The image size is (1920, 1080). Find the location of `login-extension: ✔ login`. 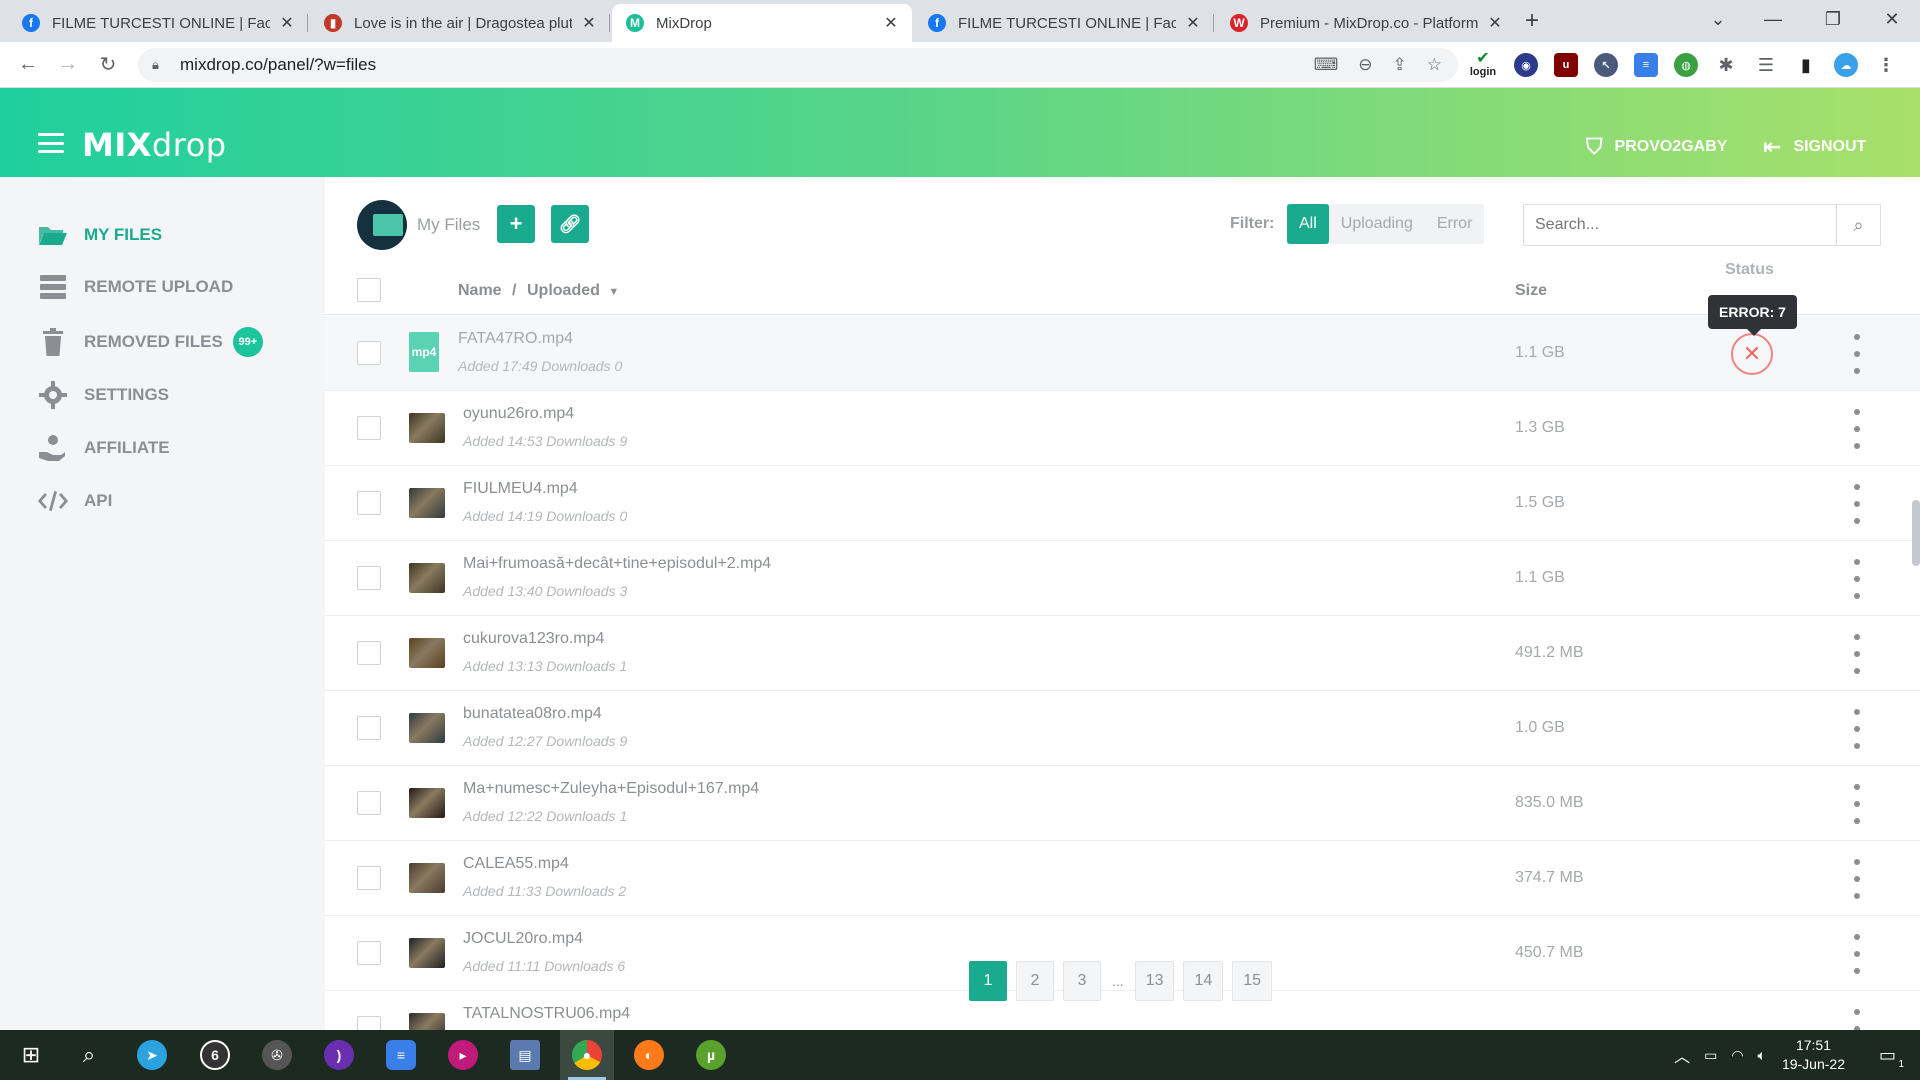

login-extension: ✔ login is located at coordinates (1483, 65).